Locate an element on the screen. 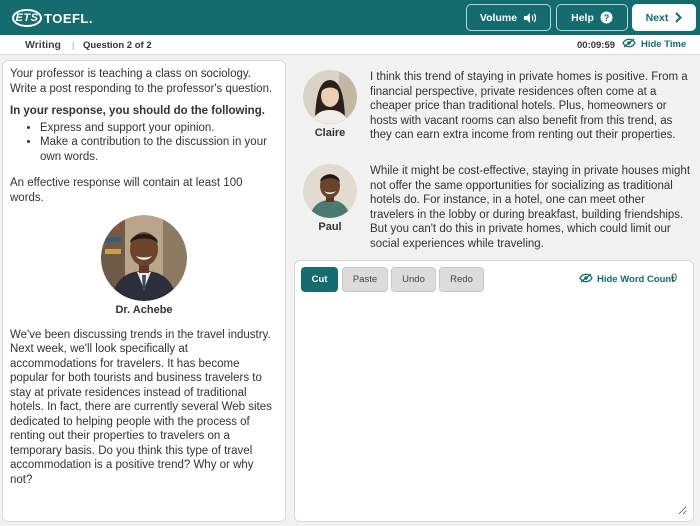  claire-avatar is located at coordinates (330, 97).